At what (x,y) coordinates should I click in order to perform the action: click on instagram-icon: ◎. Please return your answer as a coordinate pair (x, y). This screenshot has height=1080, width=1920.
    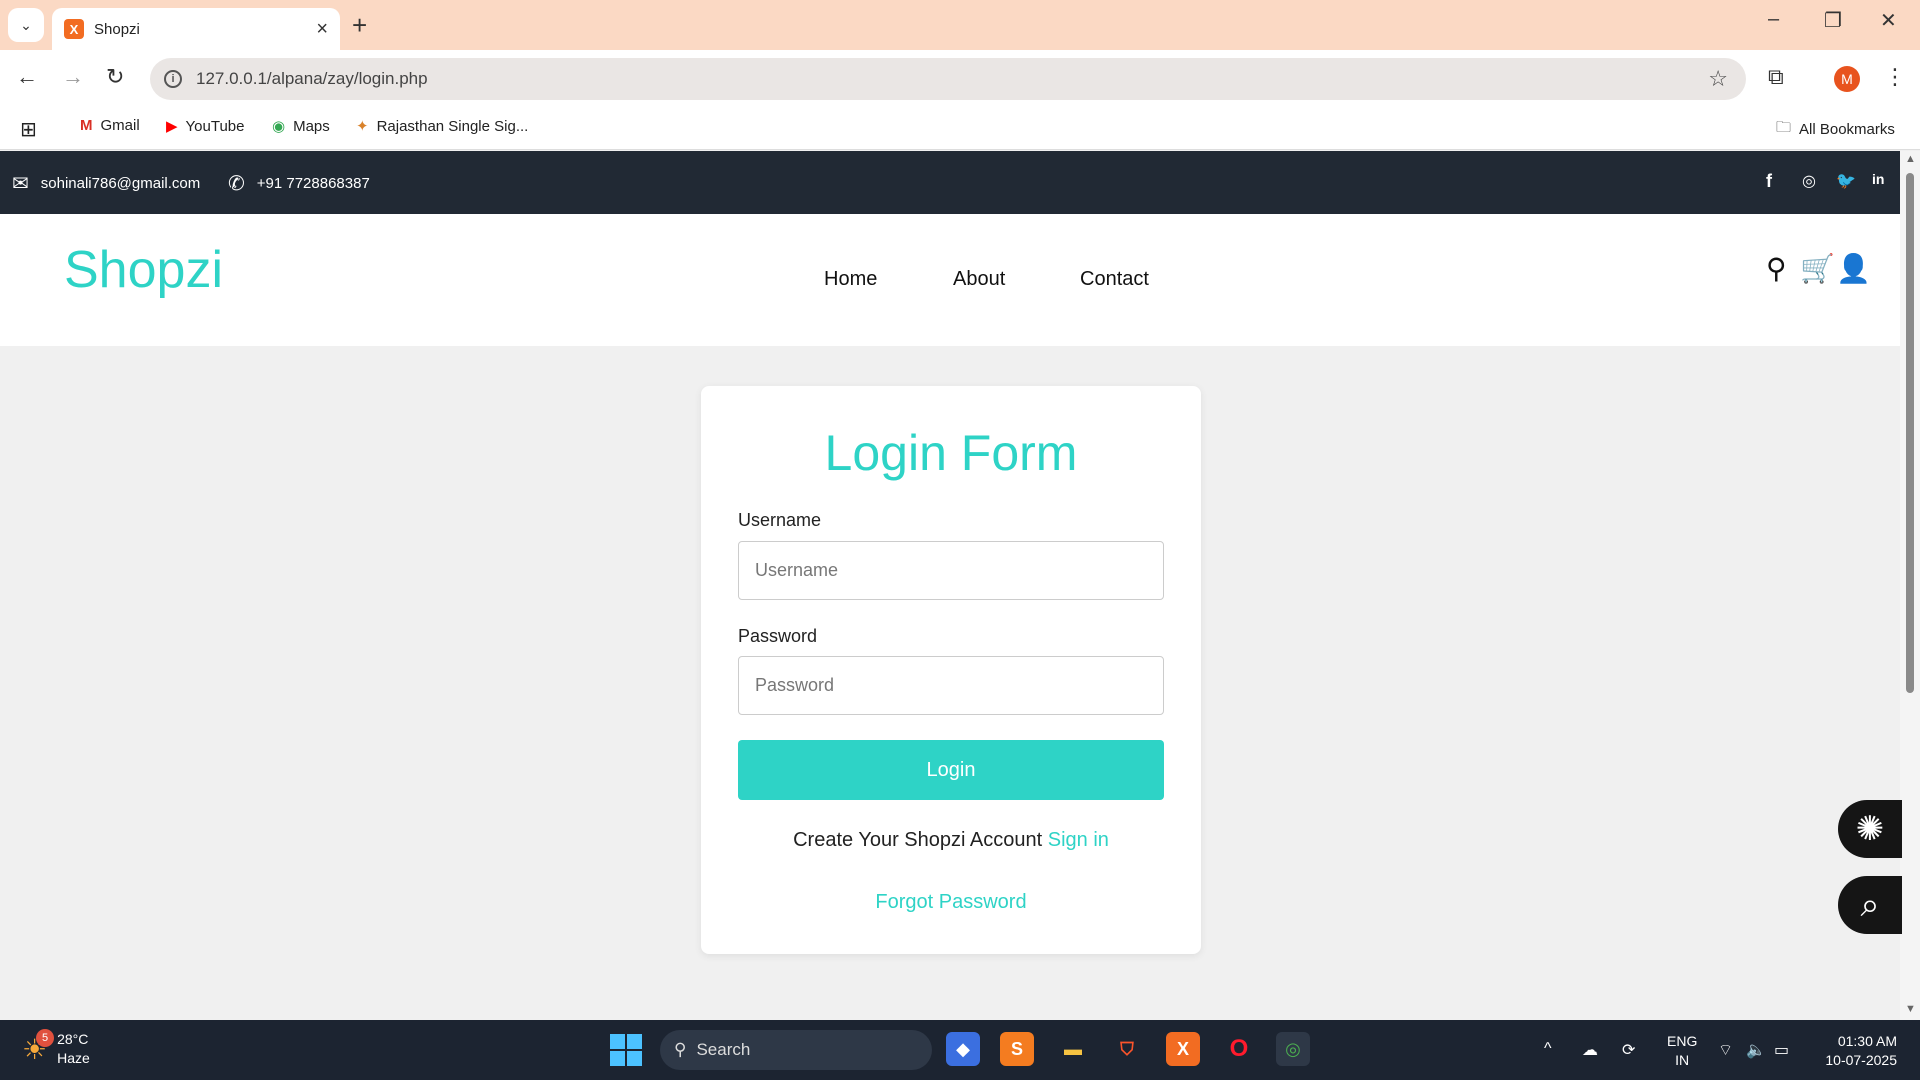
    Looking at the image, I should click on (1809, 181).